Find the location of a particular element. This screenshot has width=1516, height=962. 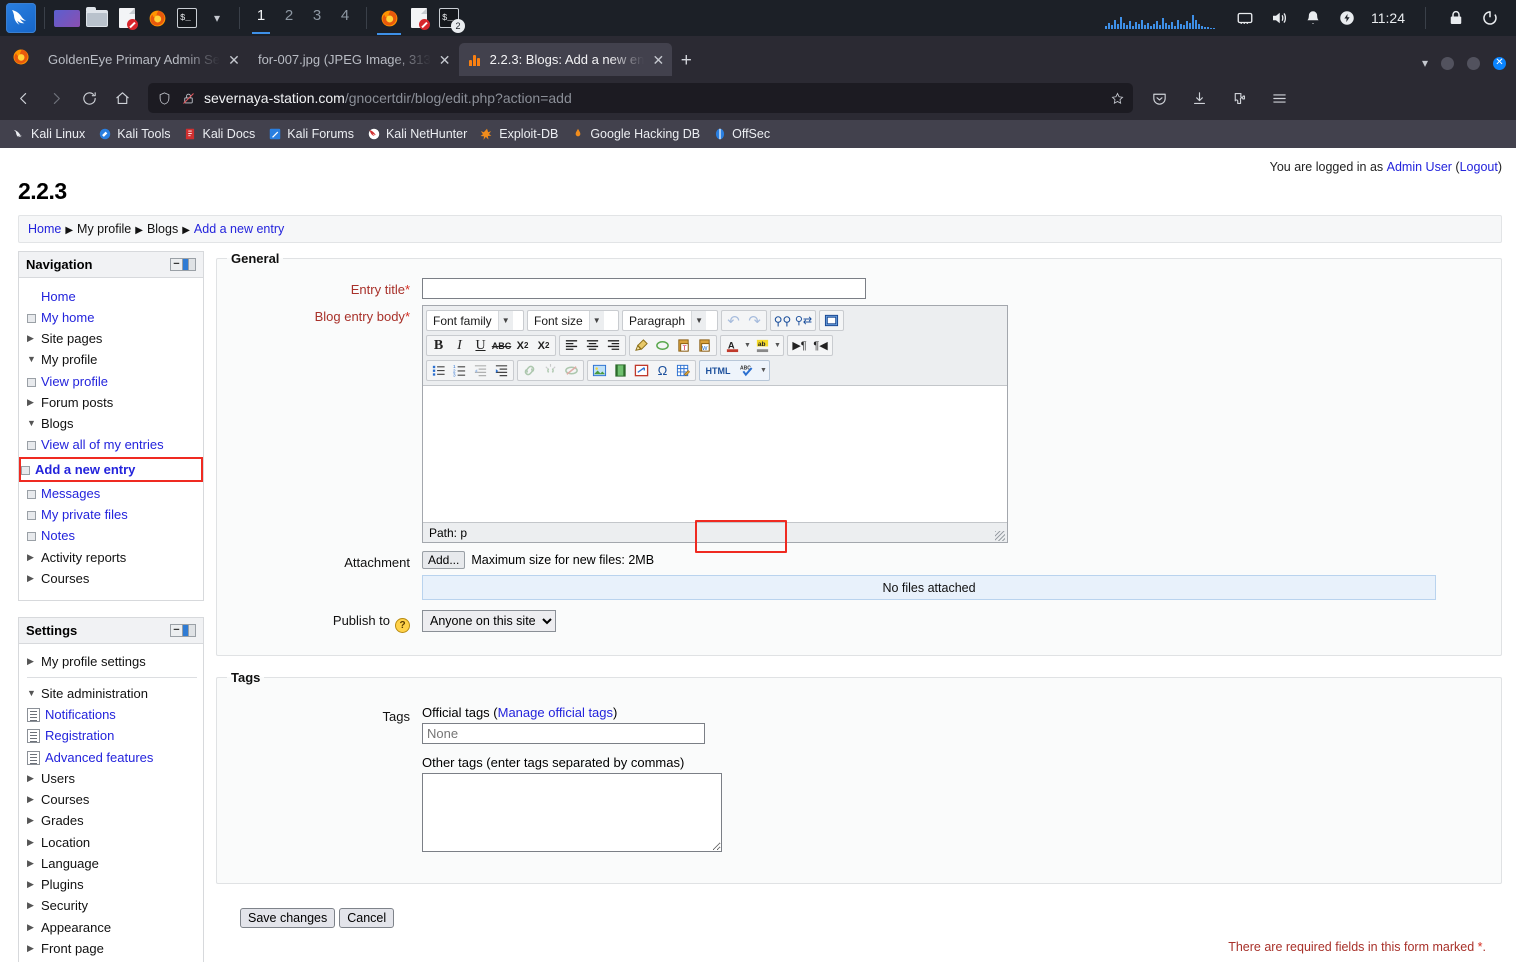

close-tab-3-icon: ✕ is located at coordinates (658, 60).